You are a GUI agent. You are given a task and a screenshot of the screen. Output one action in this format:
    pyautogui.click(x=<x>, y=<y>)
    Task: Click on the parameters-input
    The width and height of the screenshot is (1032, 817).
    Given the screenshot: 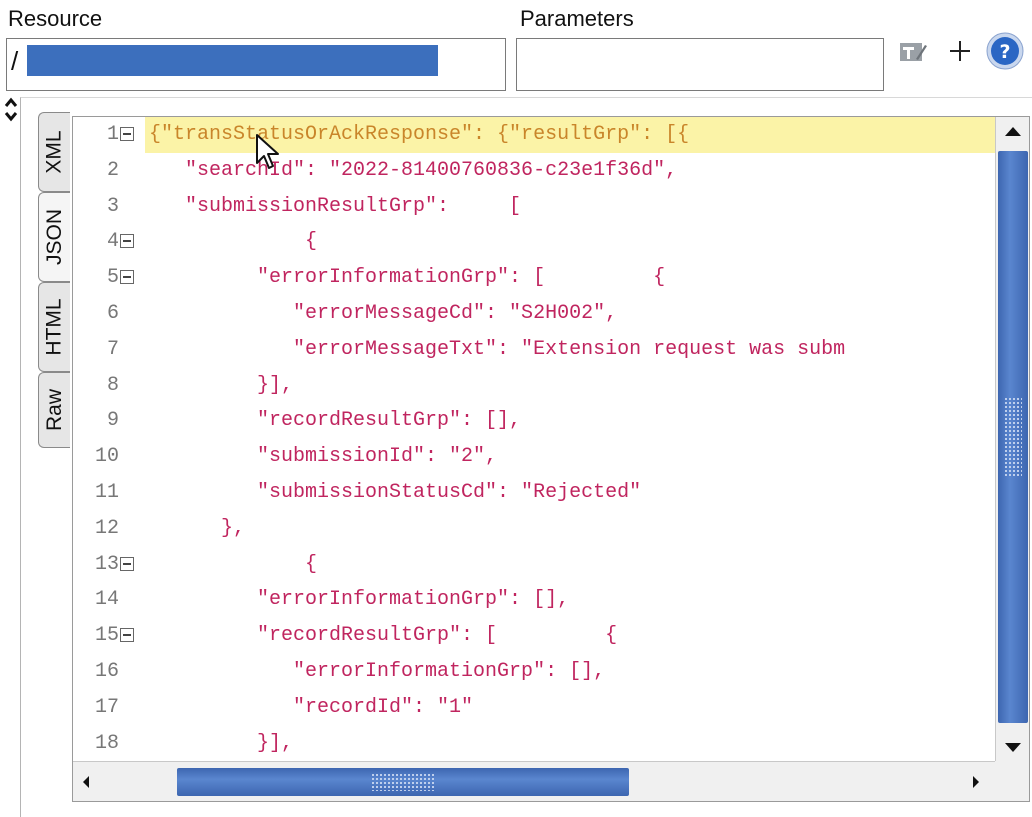 What is the action you would take?
    pyautogui.click(x=700, y=64)
    